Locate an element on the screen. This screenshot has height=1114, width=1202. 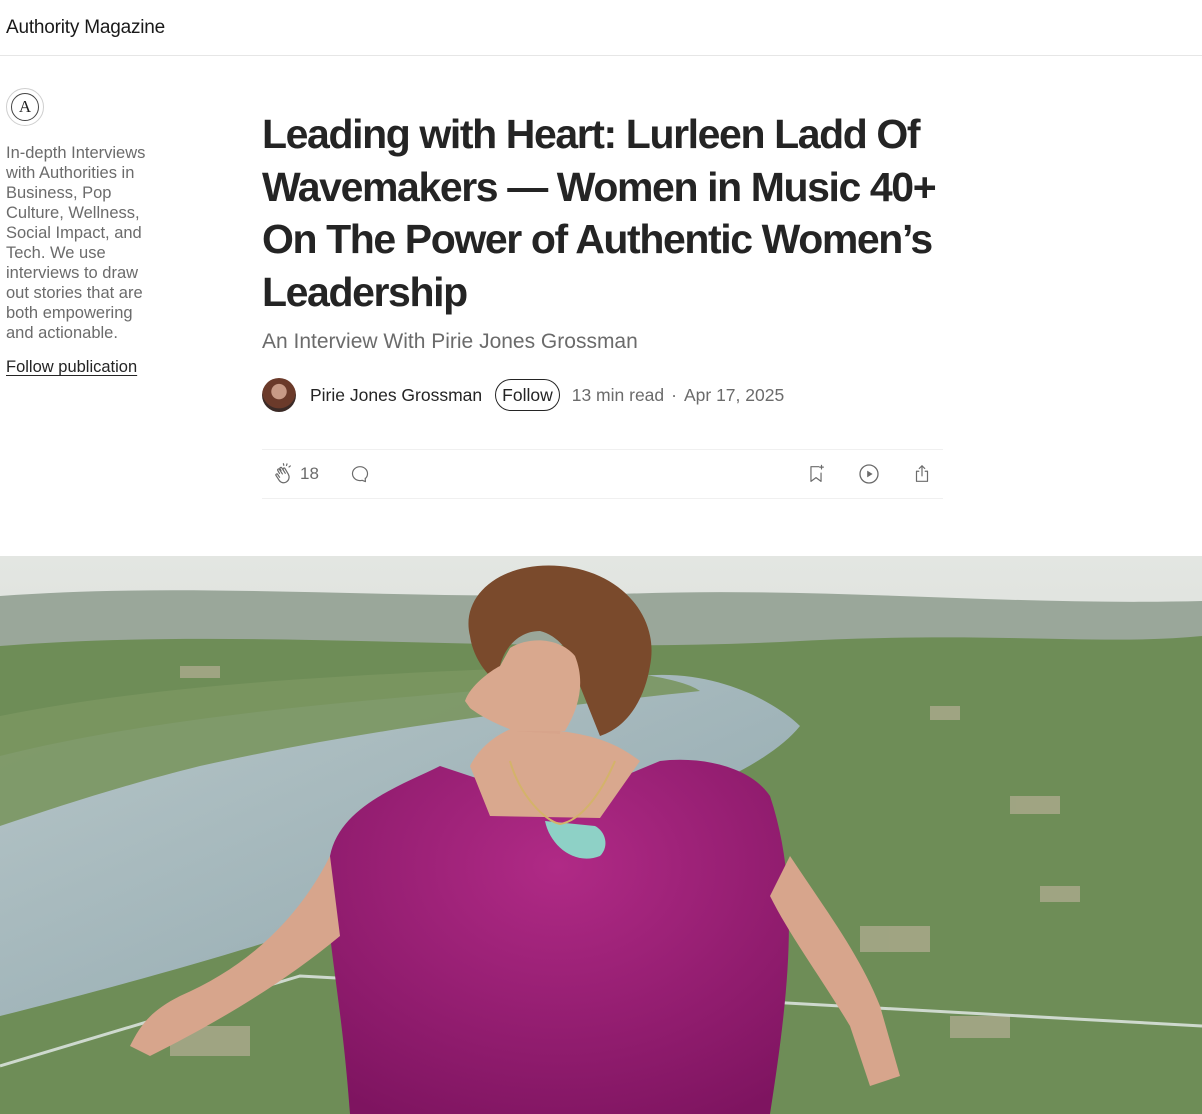
article-meta: 13 min read · Apr 17, 2025 is located at coordinates (678, 395).